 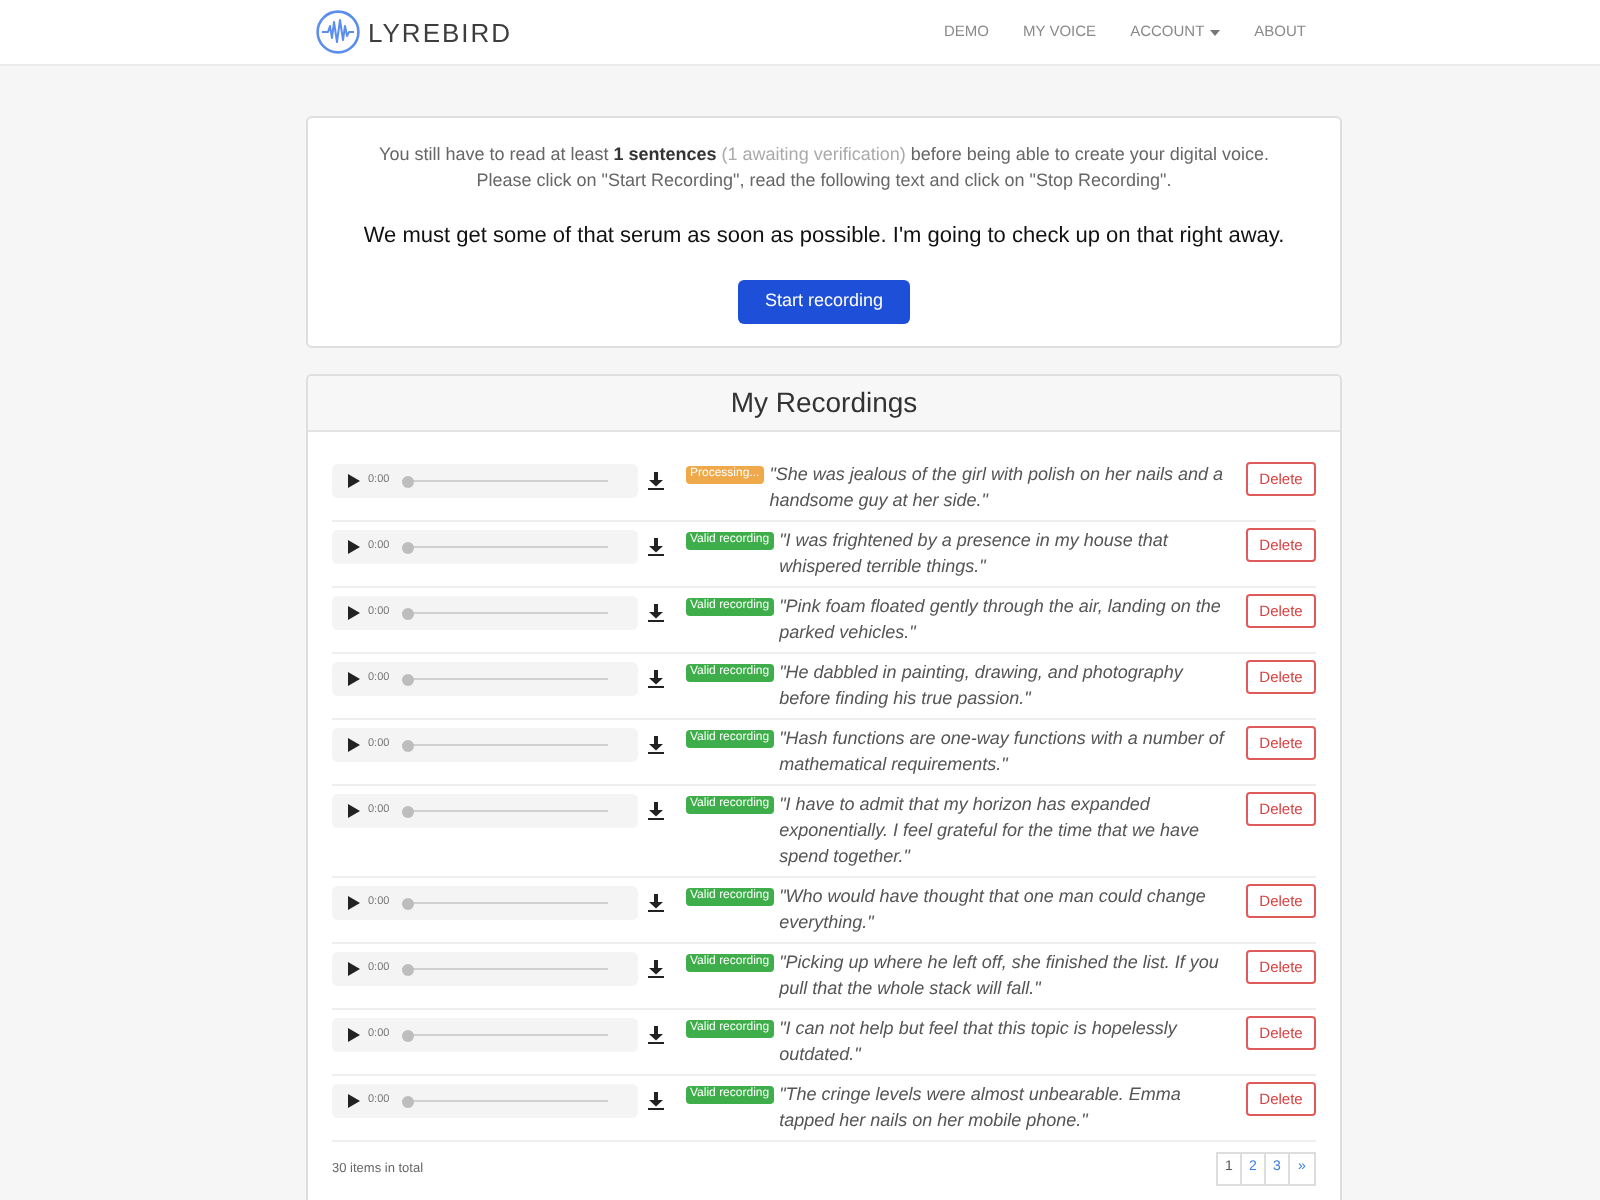 I want to click on panel-title: My Recordings, so click(x=824, y=403).